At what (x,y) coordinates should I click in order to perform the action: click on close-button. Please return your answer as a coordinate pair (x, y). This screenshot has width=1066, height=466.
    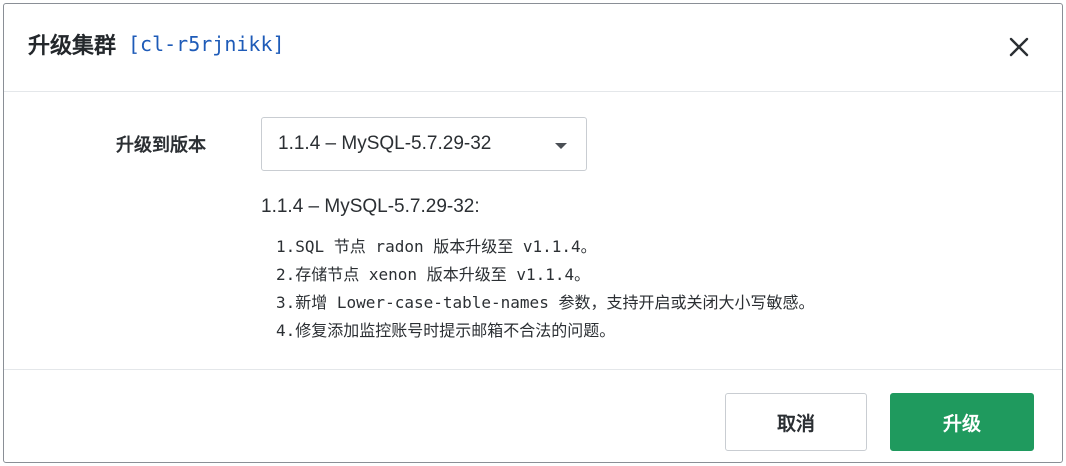
    Looking at the image, I should click on (1019, 47).